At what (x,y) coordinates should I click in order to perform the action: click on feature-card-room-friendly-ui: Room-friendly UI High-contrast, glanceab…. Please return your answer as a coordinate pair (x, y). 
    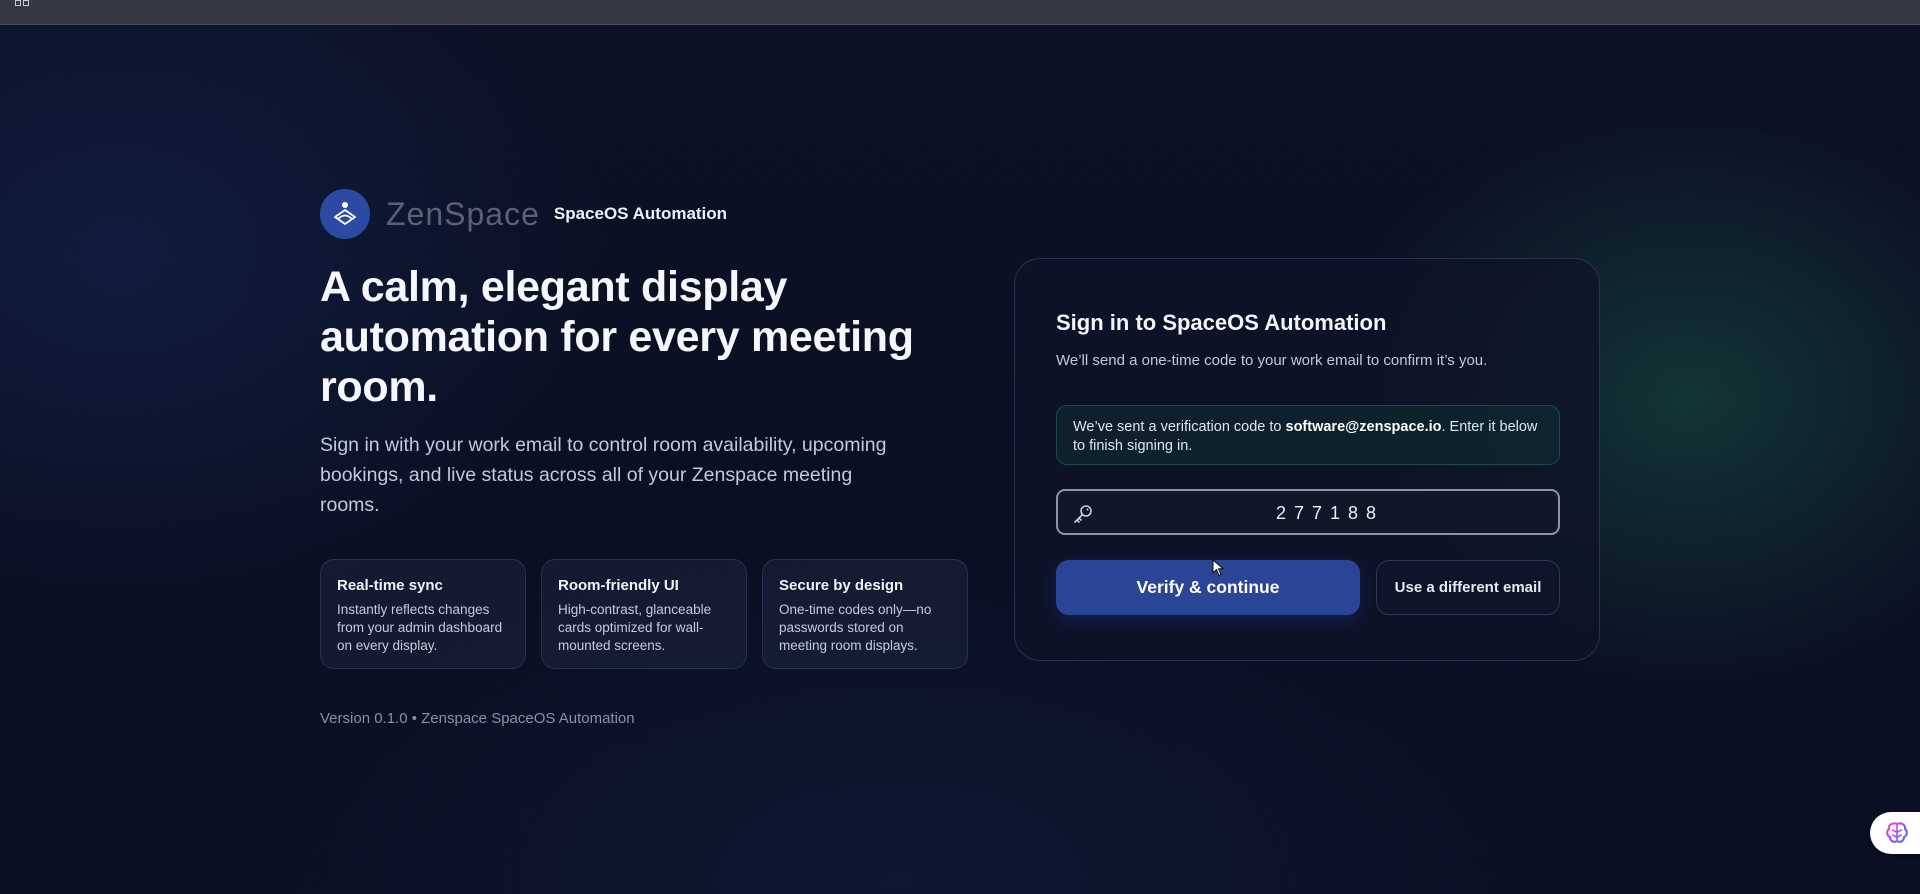
    Looking at the image, I should click on (644, 614).